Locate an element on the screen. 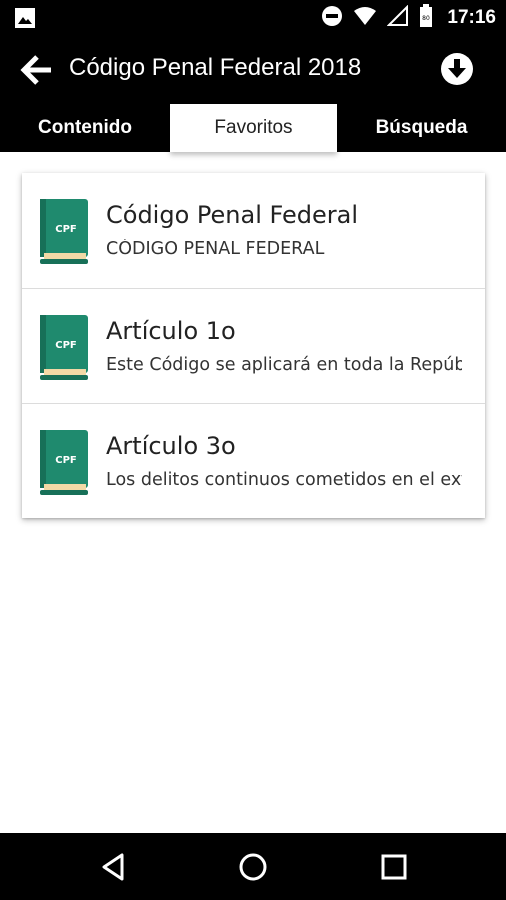 Image resolution: width=506 pixels, height=900 pixels. list-item-title: Artículo 1o is located at coordinates (171, 331).